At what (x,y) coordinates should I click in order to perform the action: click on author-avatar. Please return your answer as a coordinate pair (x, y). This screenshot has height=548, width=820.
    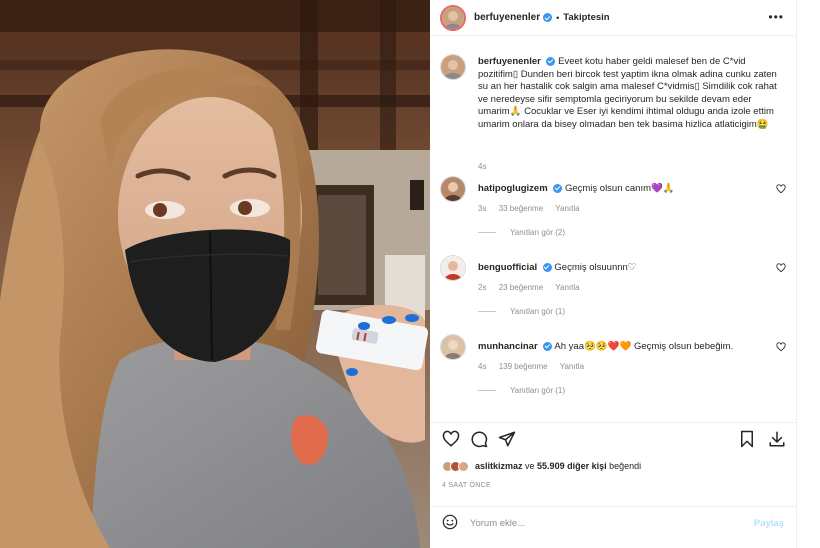
    Looking at the image, I should click on (453, 17).